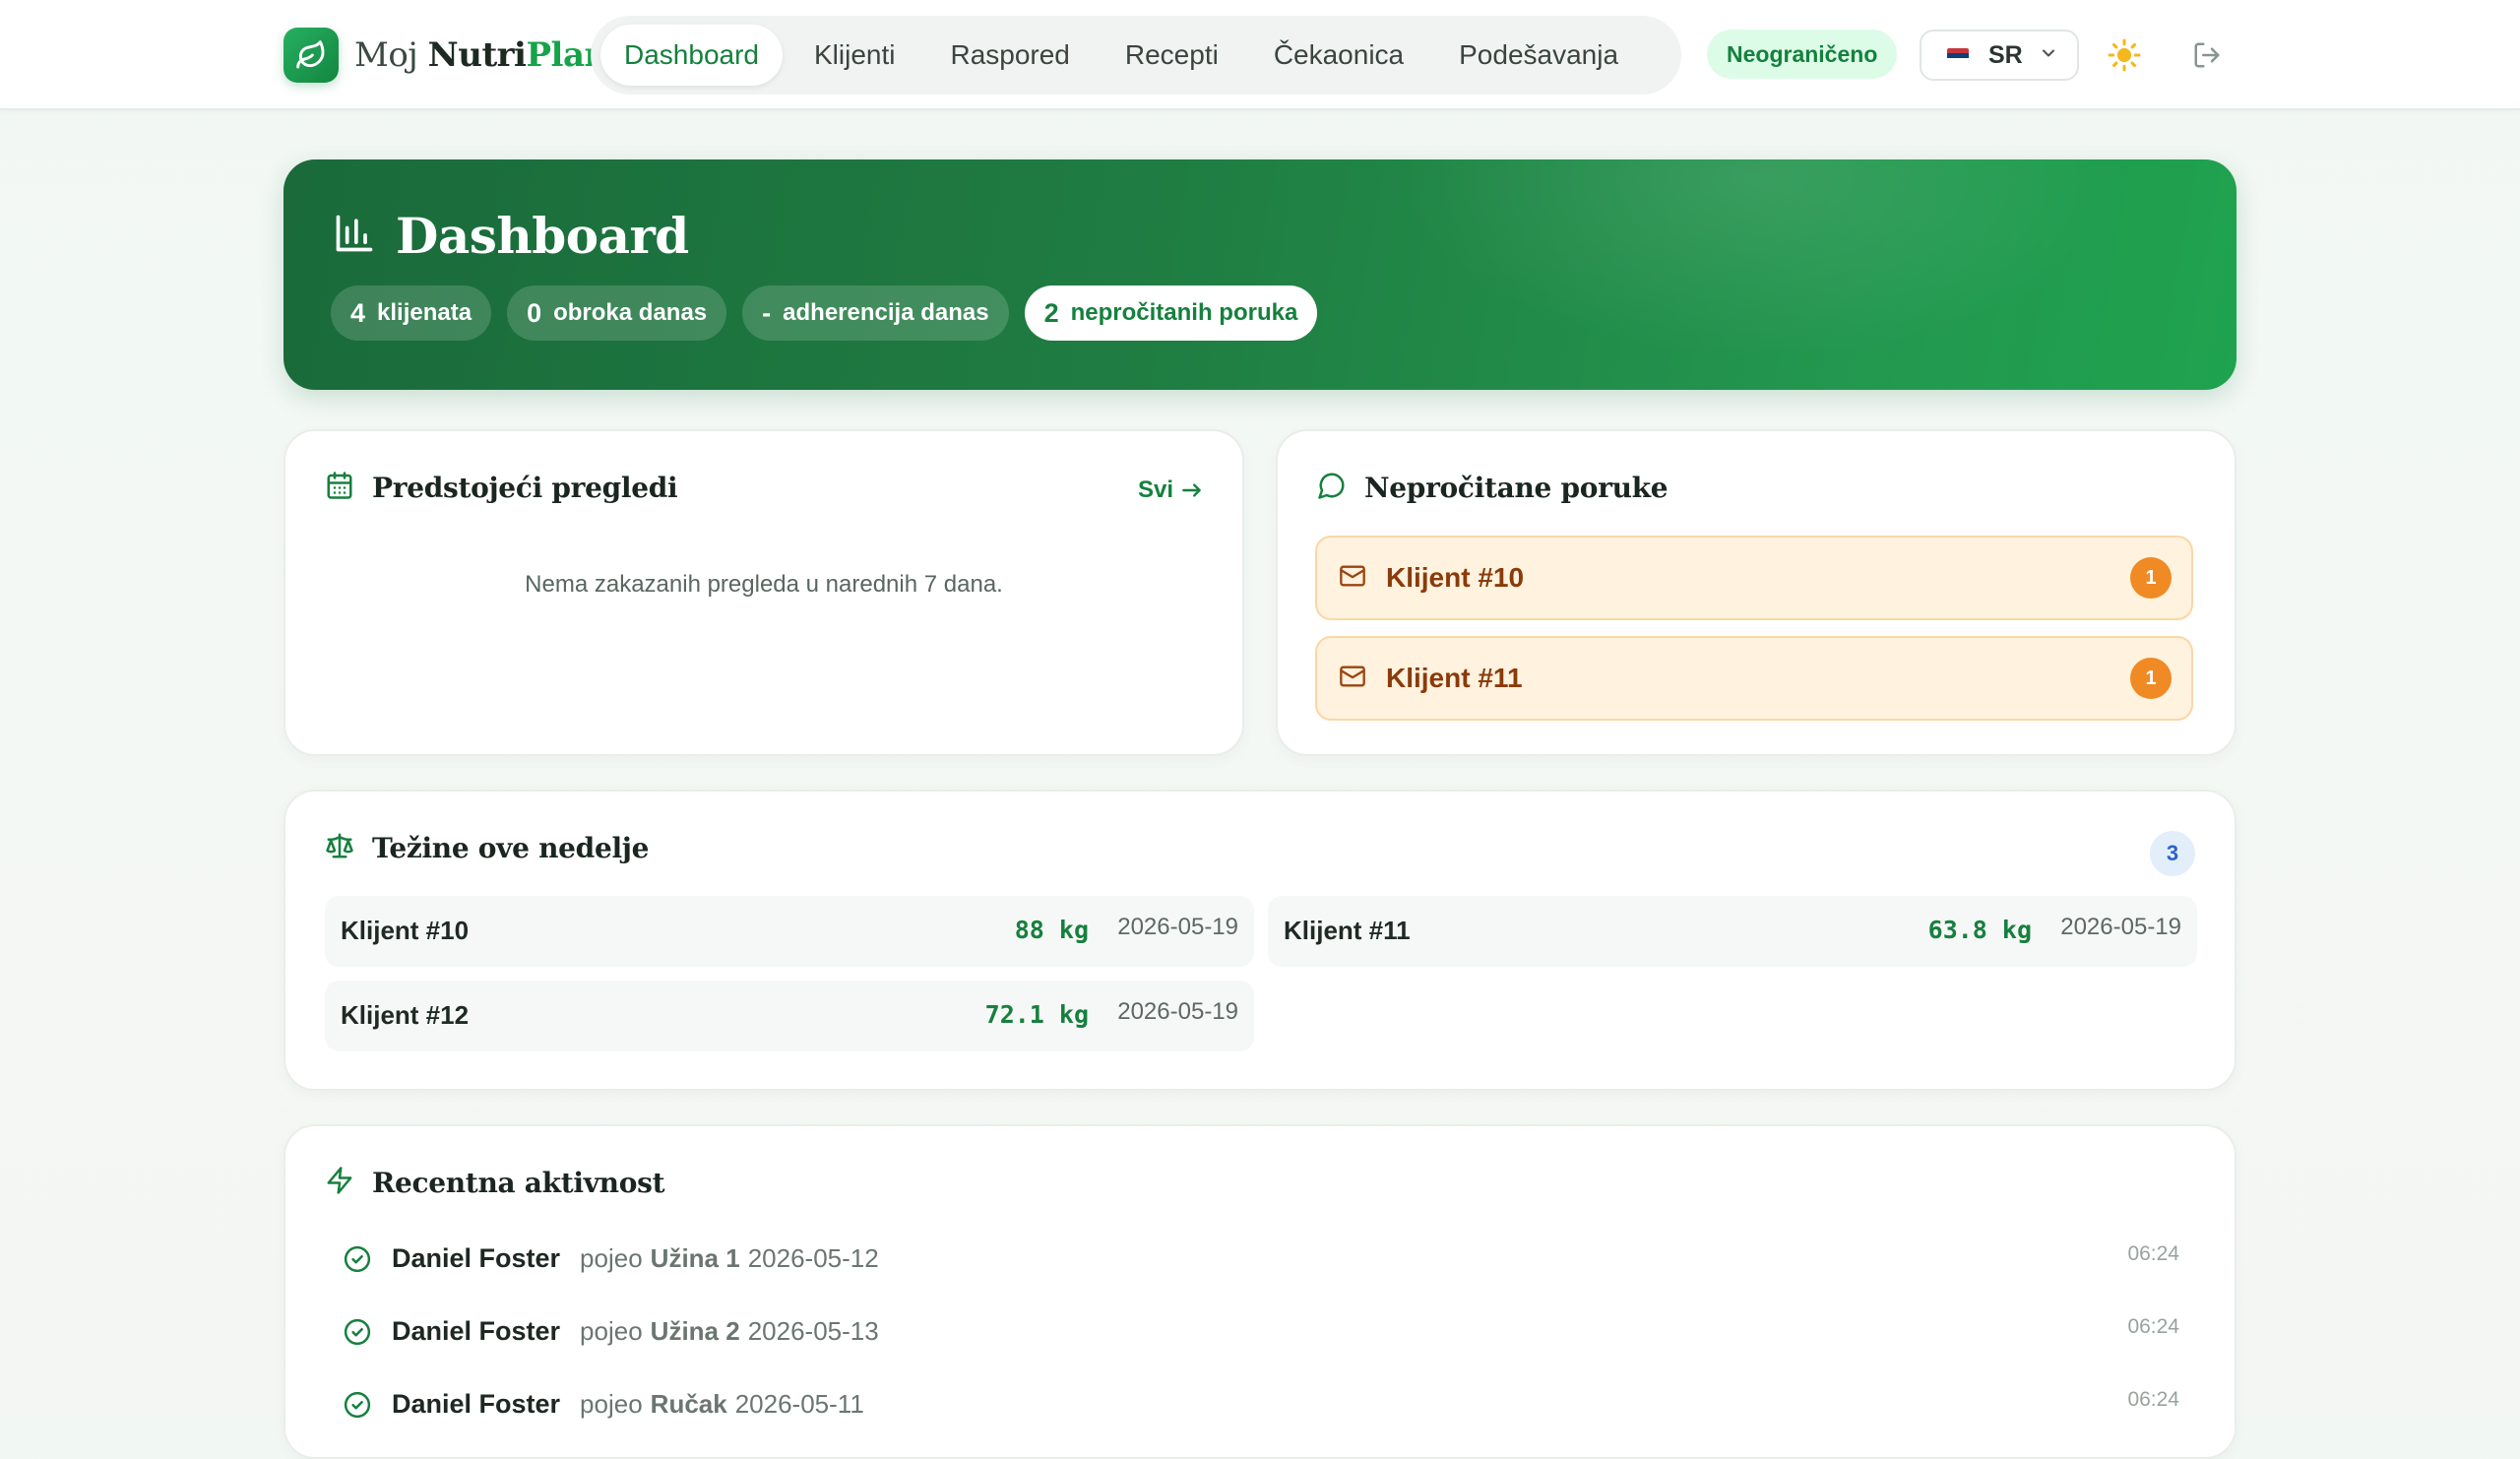 The height and width of the screenshot is (1459, 2520). Describe the element at coordinates (1036, 1014) in the screenshot. I see `weight-value: 72.1 kg` at that location.